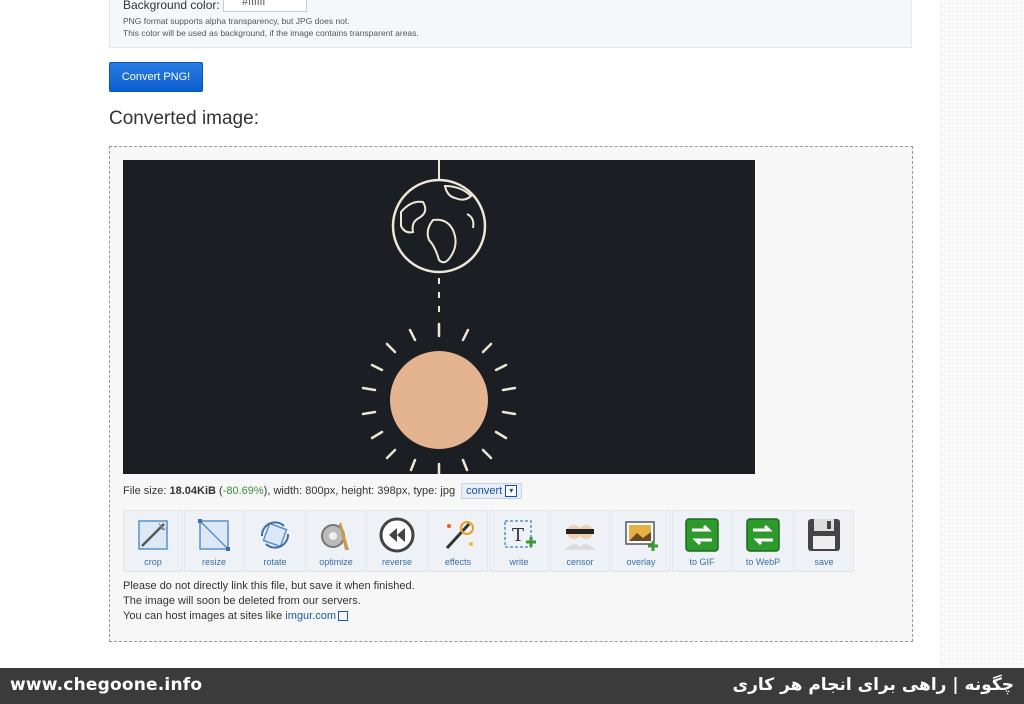 Image resolution: width=1024 pixels, height=704 pixels. I want to click on convert-dropdown-label: convert, so click(484, 491).